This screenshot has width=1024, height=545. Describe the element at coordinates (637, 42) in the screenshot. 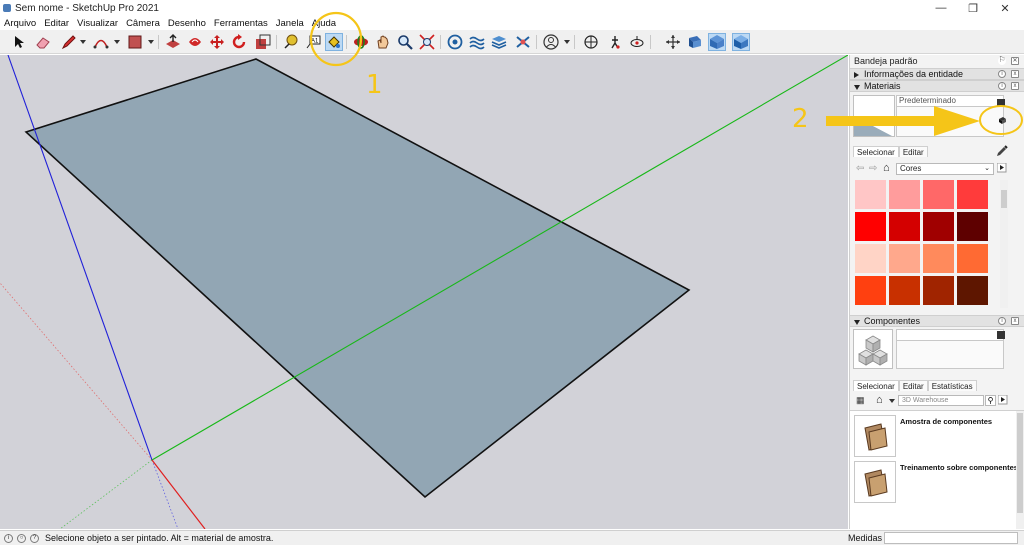

I see `look-around-icon` at that location.